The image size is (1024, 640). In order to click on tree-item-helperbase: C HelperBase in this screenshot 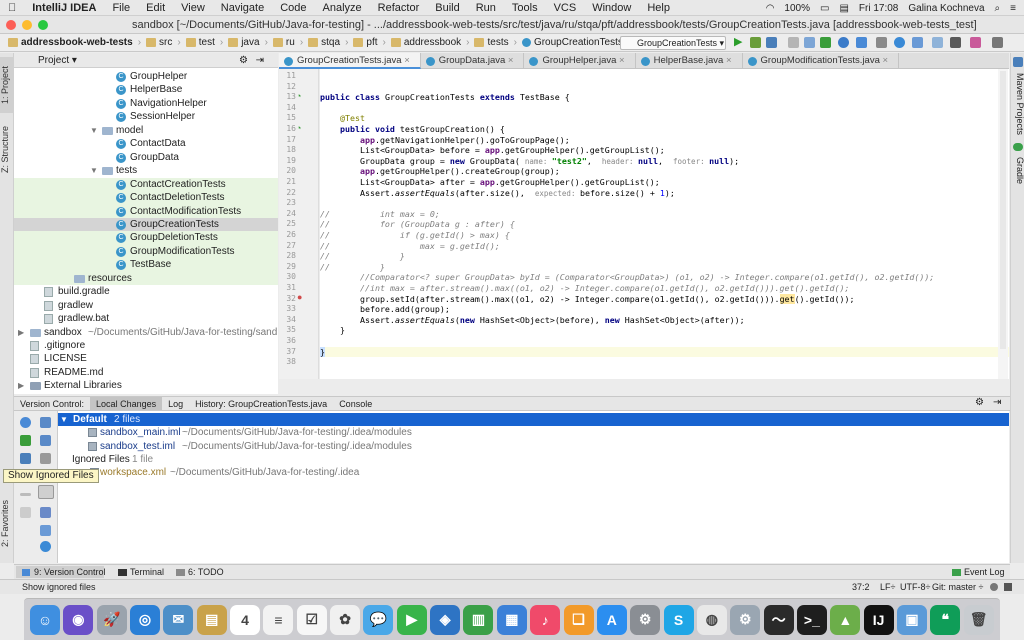, I will do `click(146, 90)`.